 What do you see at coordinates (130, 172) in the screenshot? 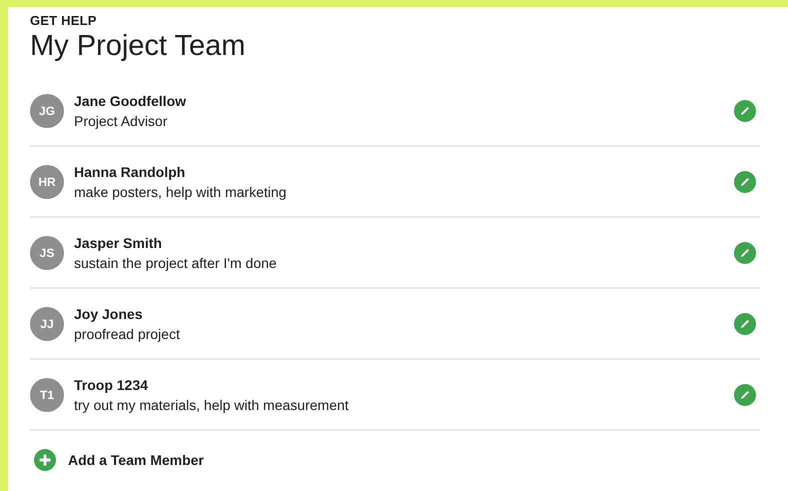
I see `member-name: Hanna Randolph` at bounding box center [130, 172].